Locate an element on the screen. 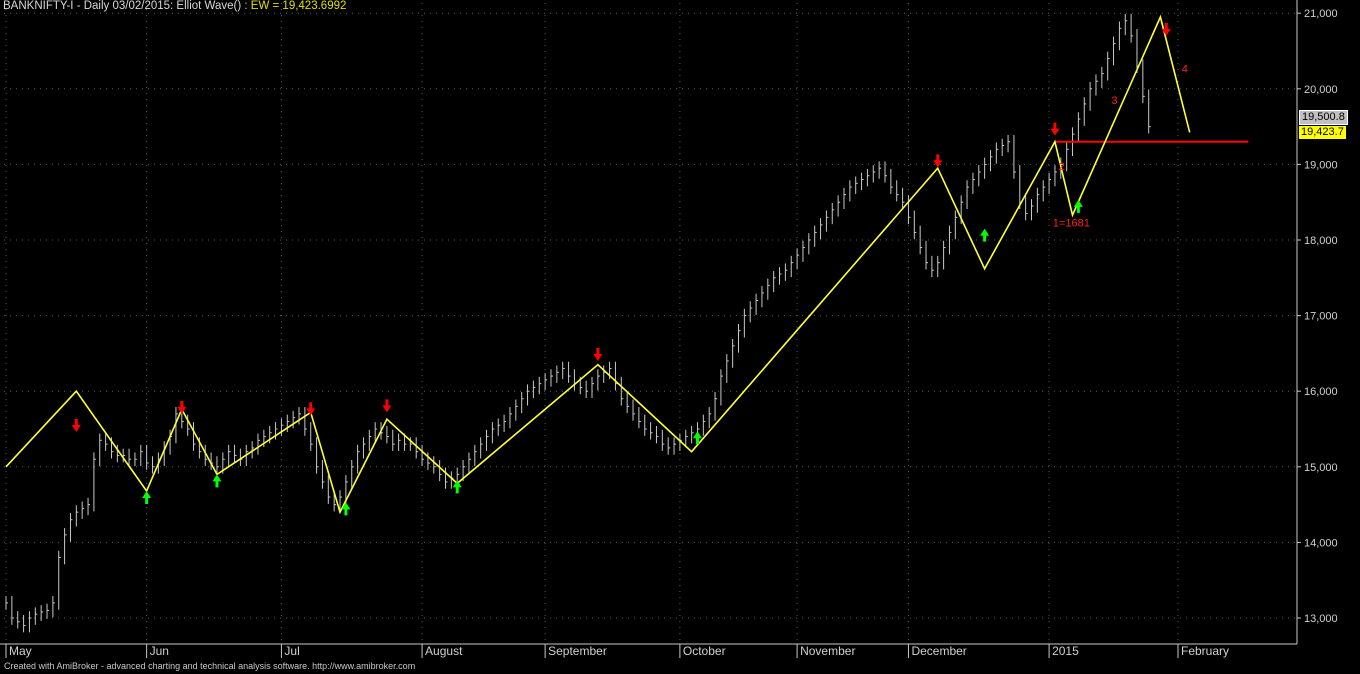  y-tick-label: 13,000 is located at coordinates (1321, 619).